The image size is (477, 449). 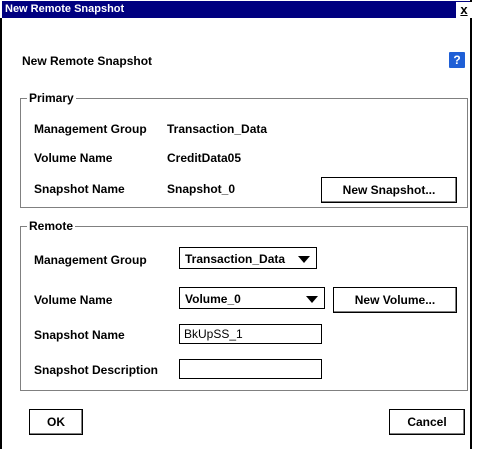 What do you see at coordinates (457, 60) in the screenshot?
I see `help-icon: ?` at bounding box center [457, 60].